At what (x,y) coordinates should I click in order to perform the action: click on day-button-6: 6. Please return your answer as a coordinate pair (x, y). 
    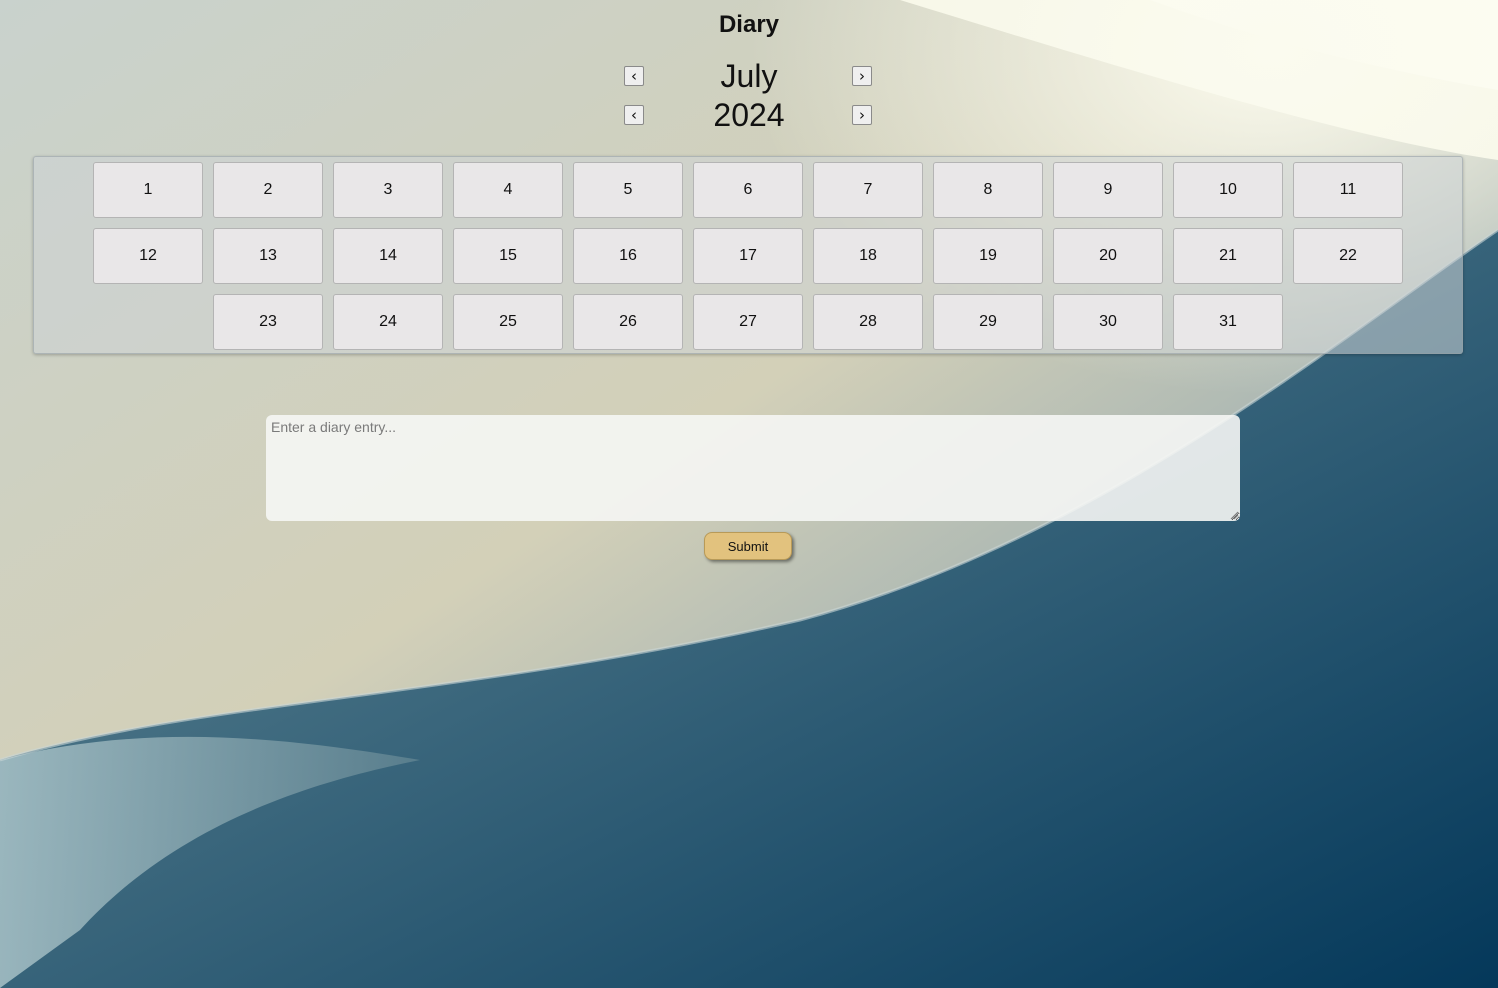
    Looking at the image, I should click on (748, 190).